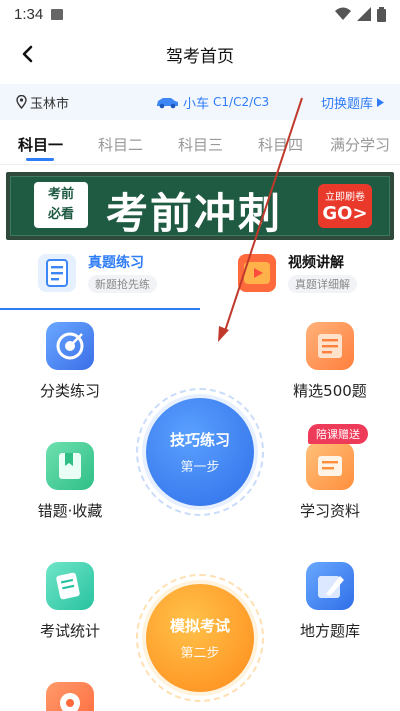 This screenshot has width=400, height=711. I want to click on banner-go-button: 立即刷卷 GO>, so click(345, 206).